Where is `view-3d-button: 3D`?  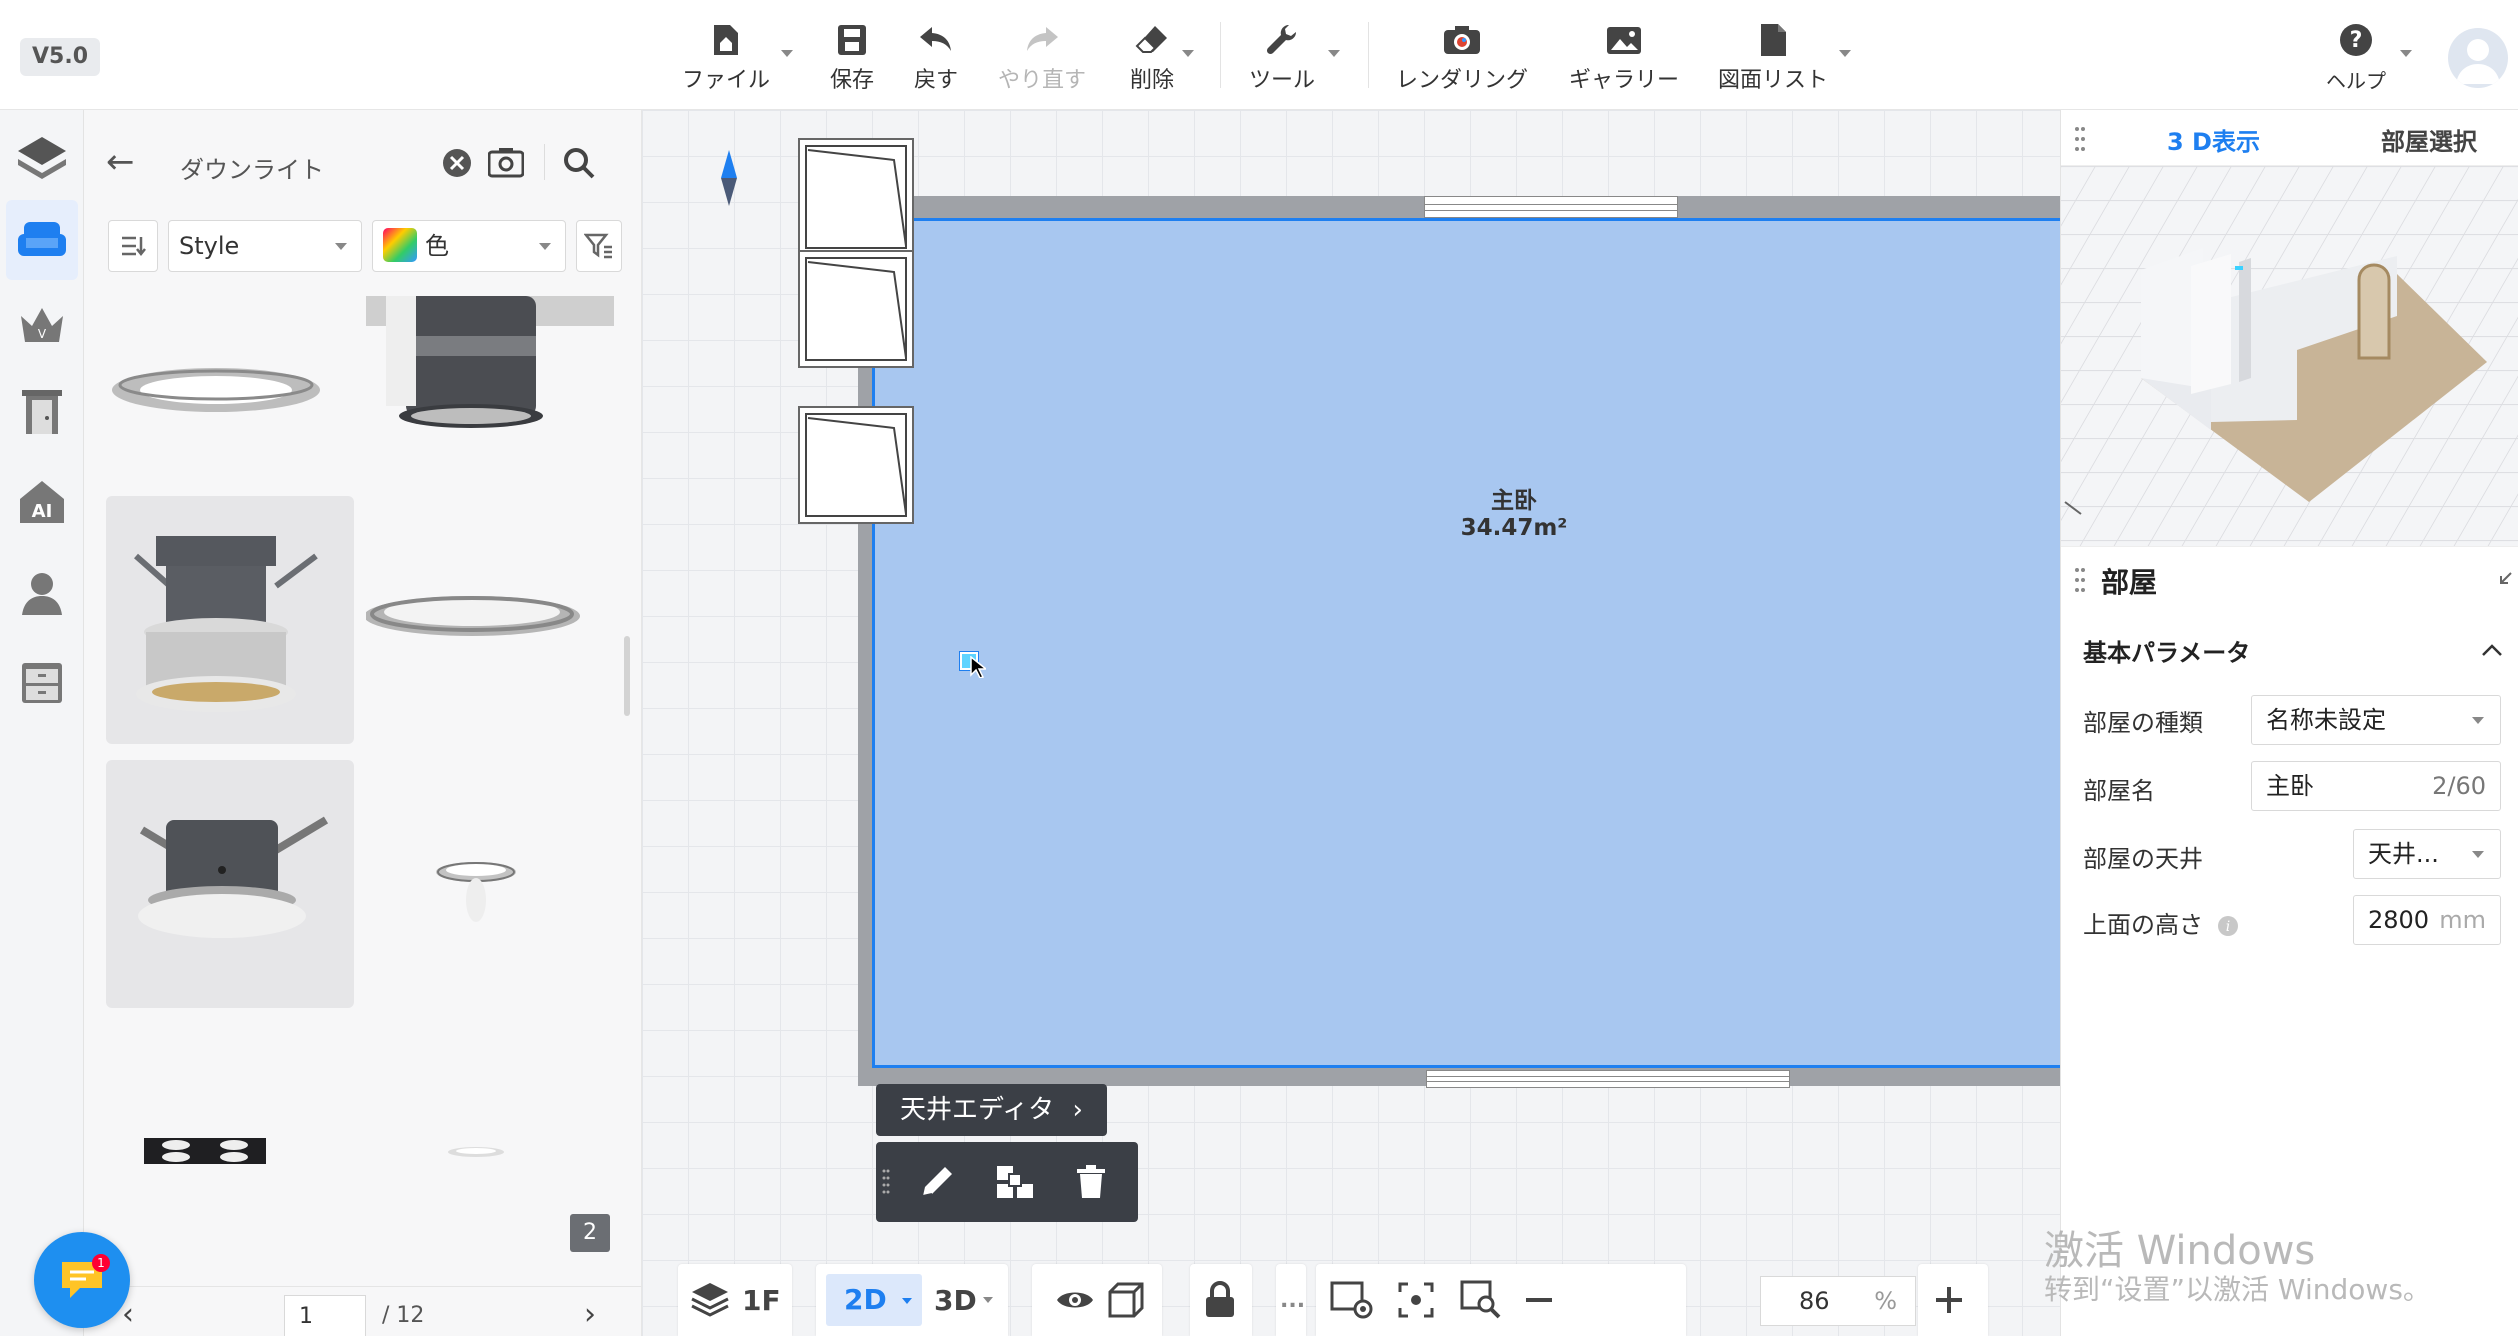
view-3d-button: 3D is located at coordinates (963, 1300).